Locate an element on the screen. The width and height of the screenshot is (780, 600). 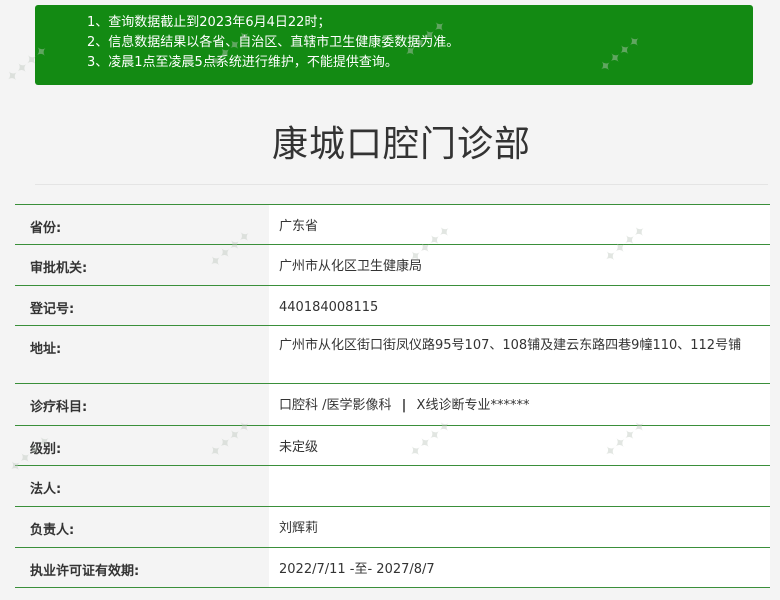
table-row: 审批机关: 广州市从化区卫生健康局 is located at coordinates (392, 265).